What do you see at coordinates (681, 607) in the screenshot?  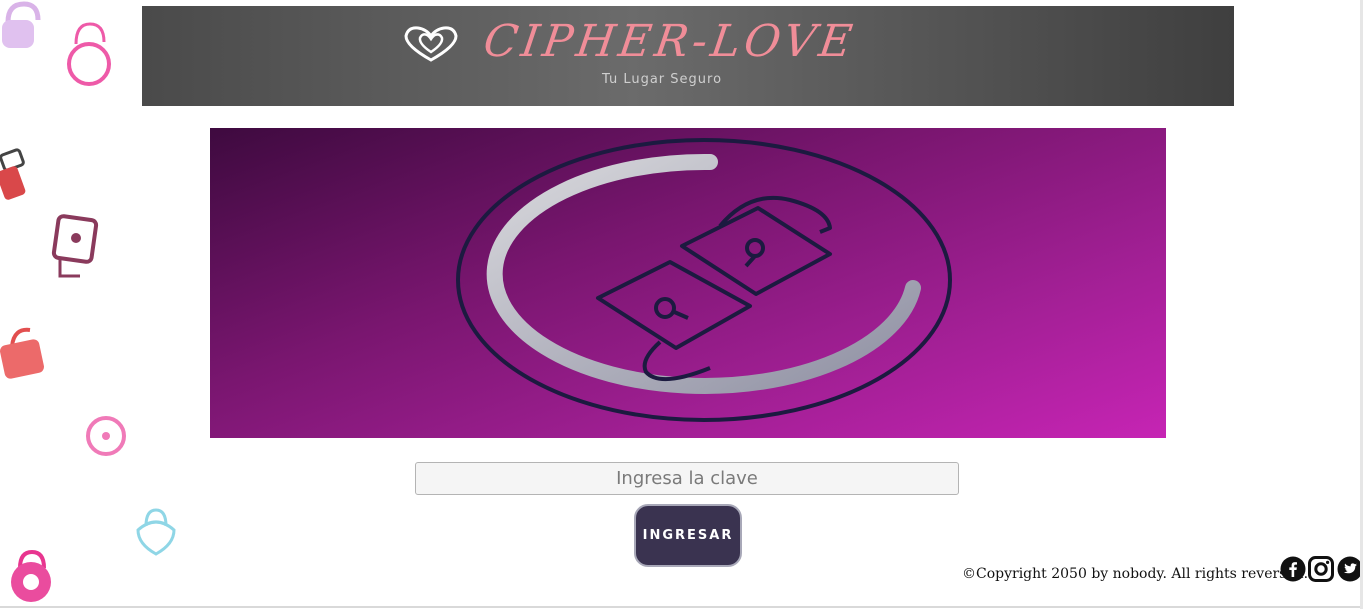 I see `bottom-divider` at bounding box center [681, 607].